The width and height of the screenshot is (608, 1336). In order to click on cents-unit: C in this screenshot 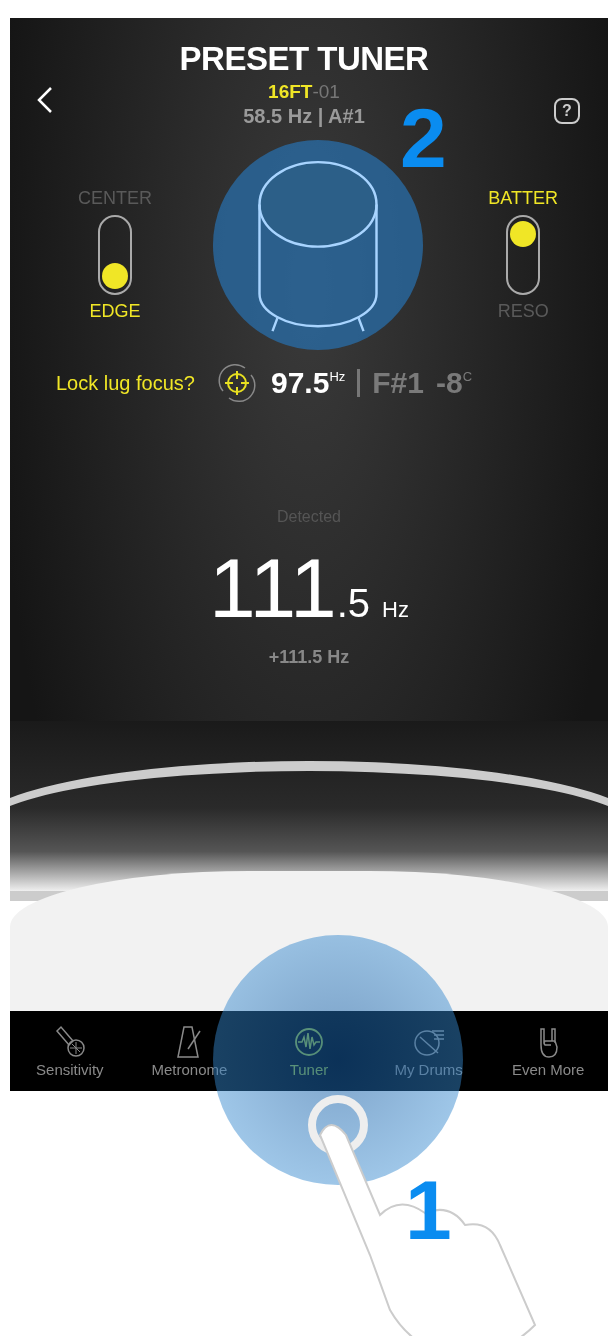, I will do `click(467, 376)`.